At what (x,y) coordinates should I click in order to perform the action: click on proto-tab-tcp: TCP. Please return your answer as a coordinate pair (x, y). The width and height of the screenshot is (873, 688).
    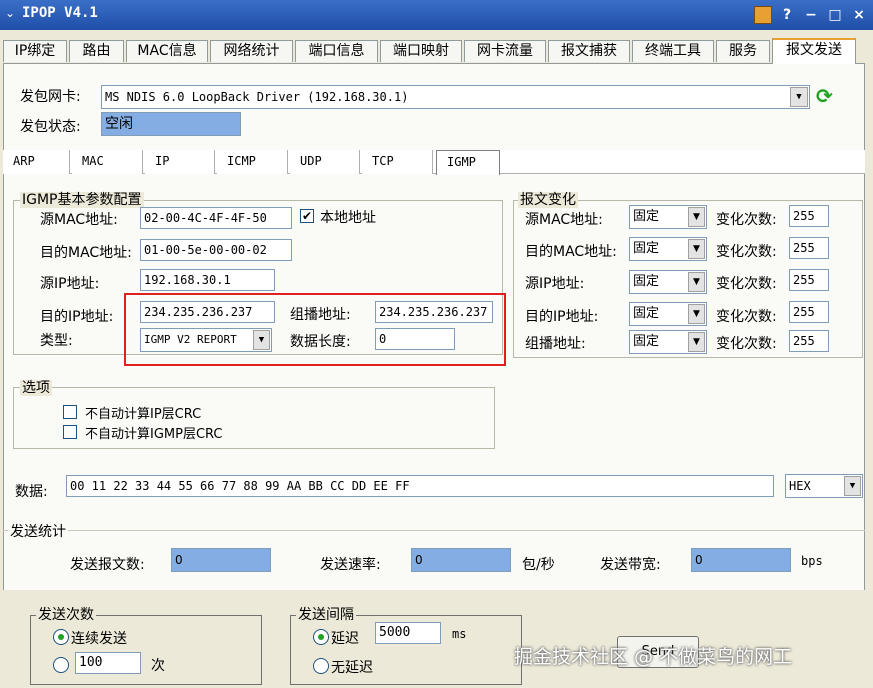
    Looking at the image, I should click on (397, 162).